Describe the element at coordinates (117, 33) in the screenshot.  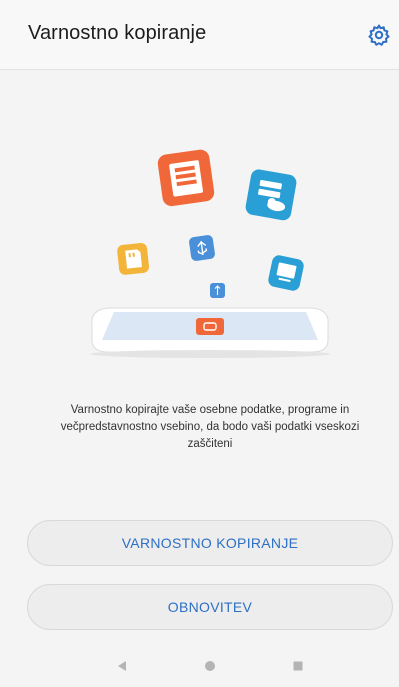
I see `page-title: Varnostno kopiranje` at that location.